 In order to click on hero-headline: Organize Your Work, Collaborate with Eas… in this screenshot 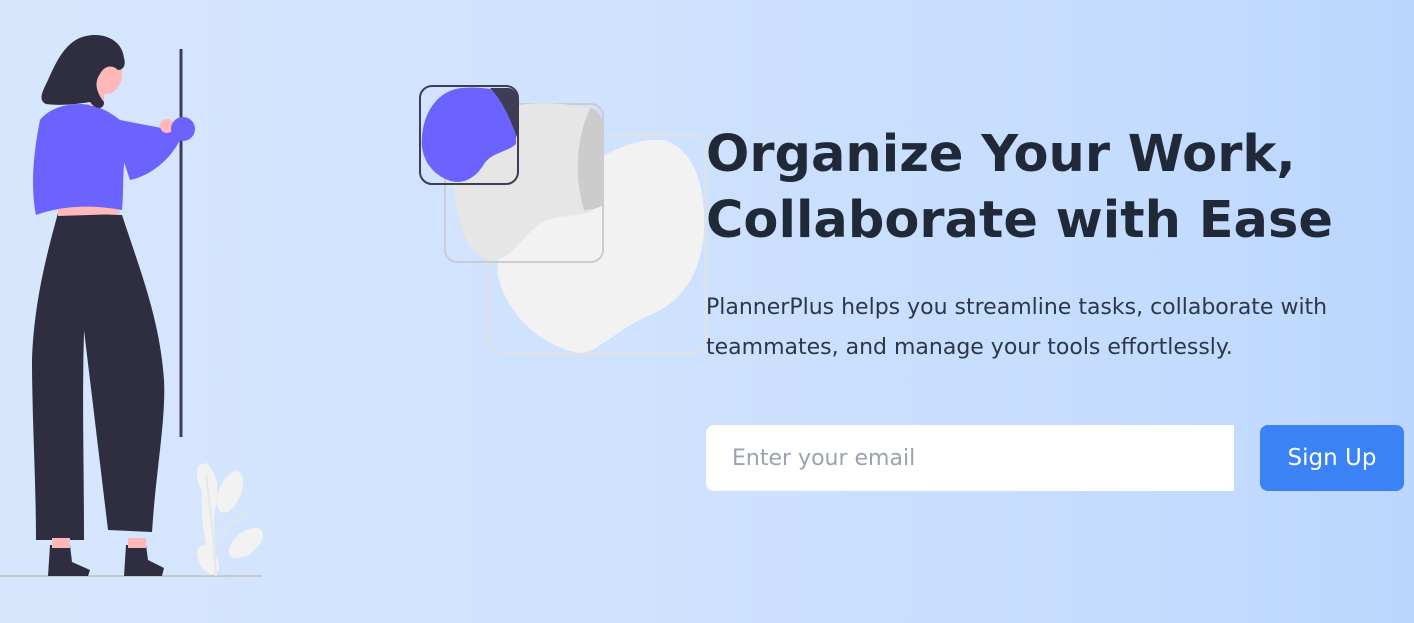, I will do `click(1056, 188)`.